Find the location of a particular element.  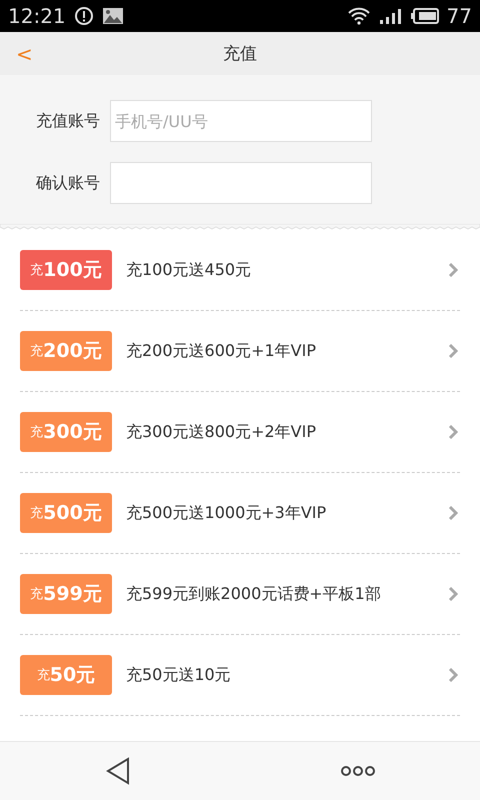

amount-badge: 充100元 is located at coordinates (66, 270).